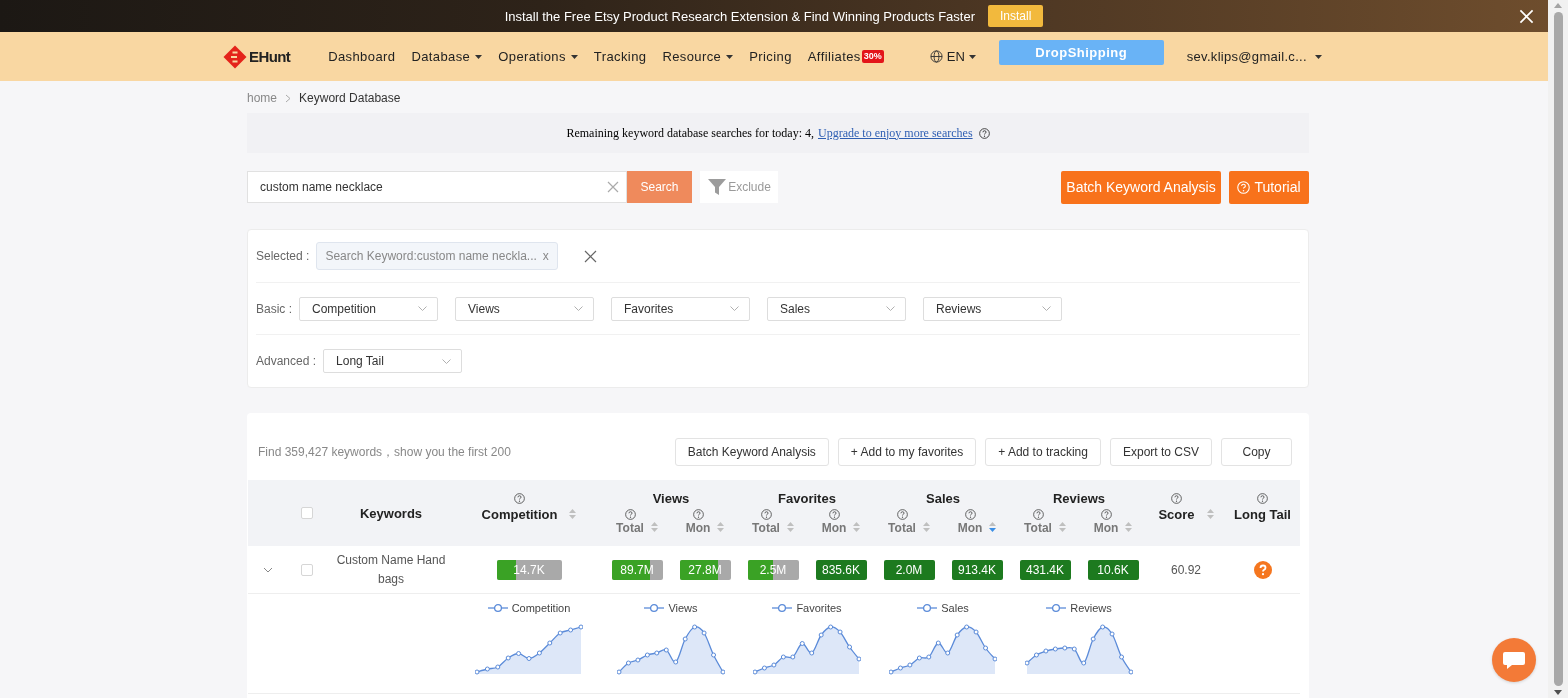 This screenshot has width=1568, height=698. What do you see at coordinates (519, 514) in the screenshot?
I see `column-header: Competition` at bounding box center [519, 514].